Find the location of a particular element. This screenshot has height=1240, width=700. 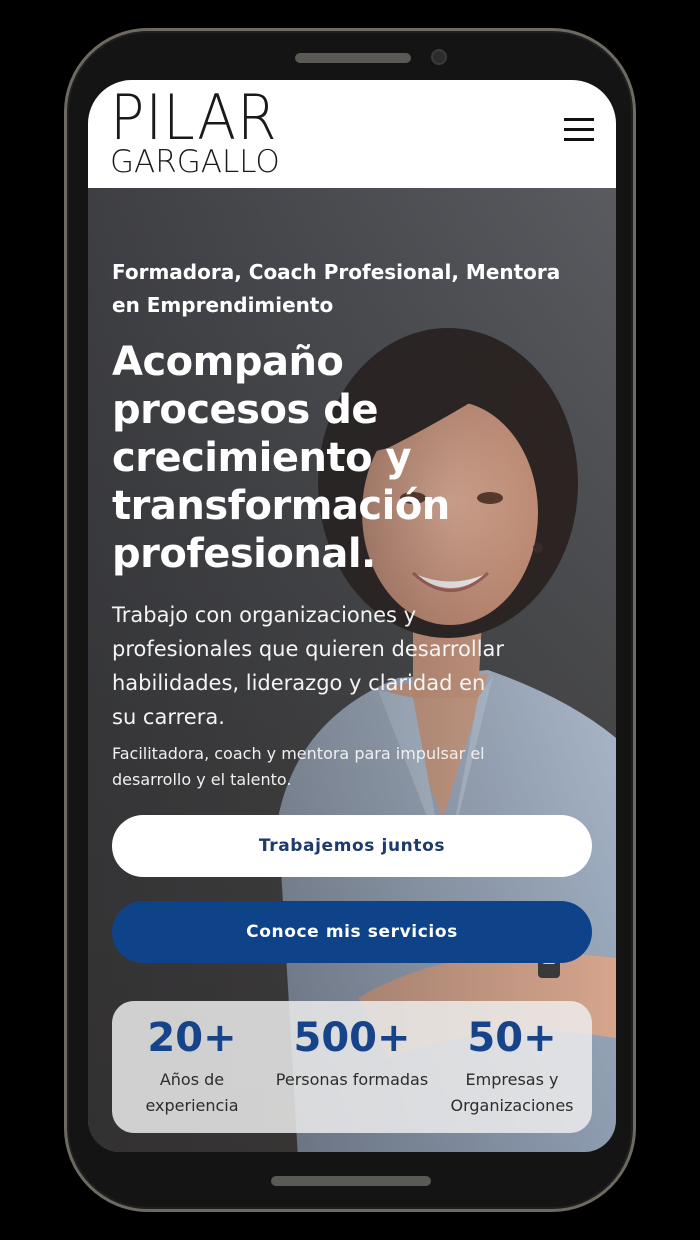

stat-label: Personas formadas is located at coordinates (352, 1079).